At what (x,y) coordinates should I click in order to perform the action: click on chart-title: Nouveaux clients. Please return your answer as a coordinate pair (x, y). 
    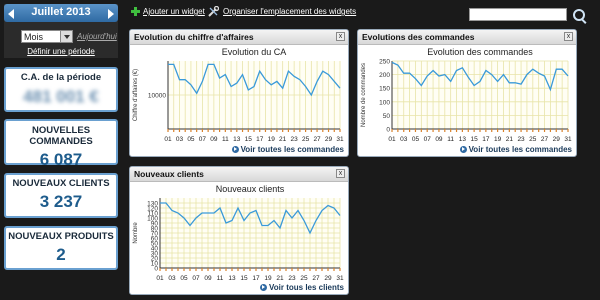
    Looking at the image, I should click on (250, 189).